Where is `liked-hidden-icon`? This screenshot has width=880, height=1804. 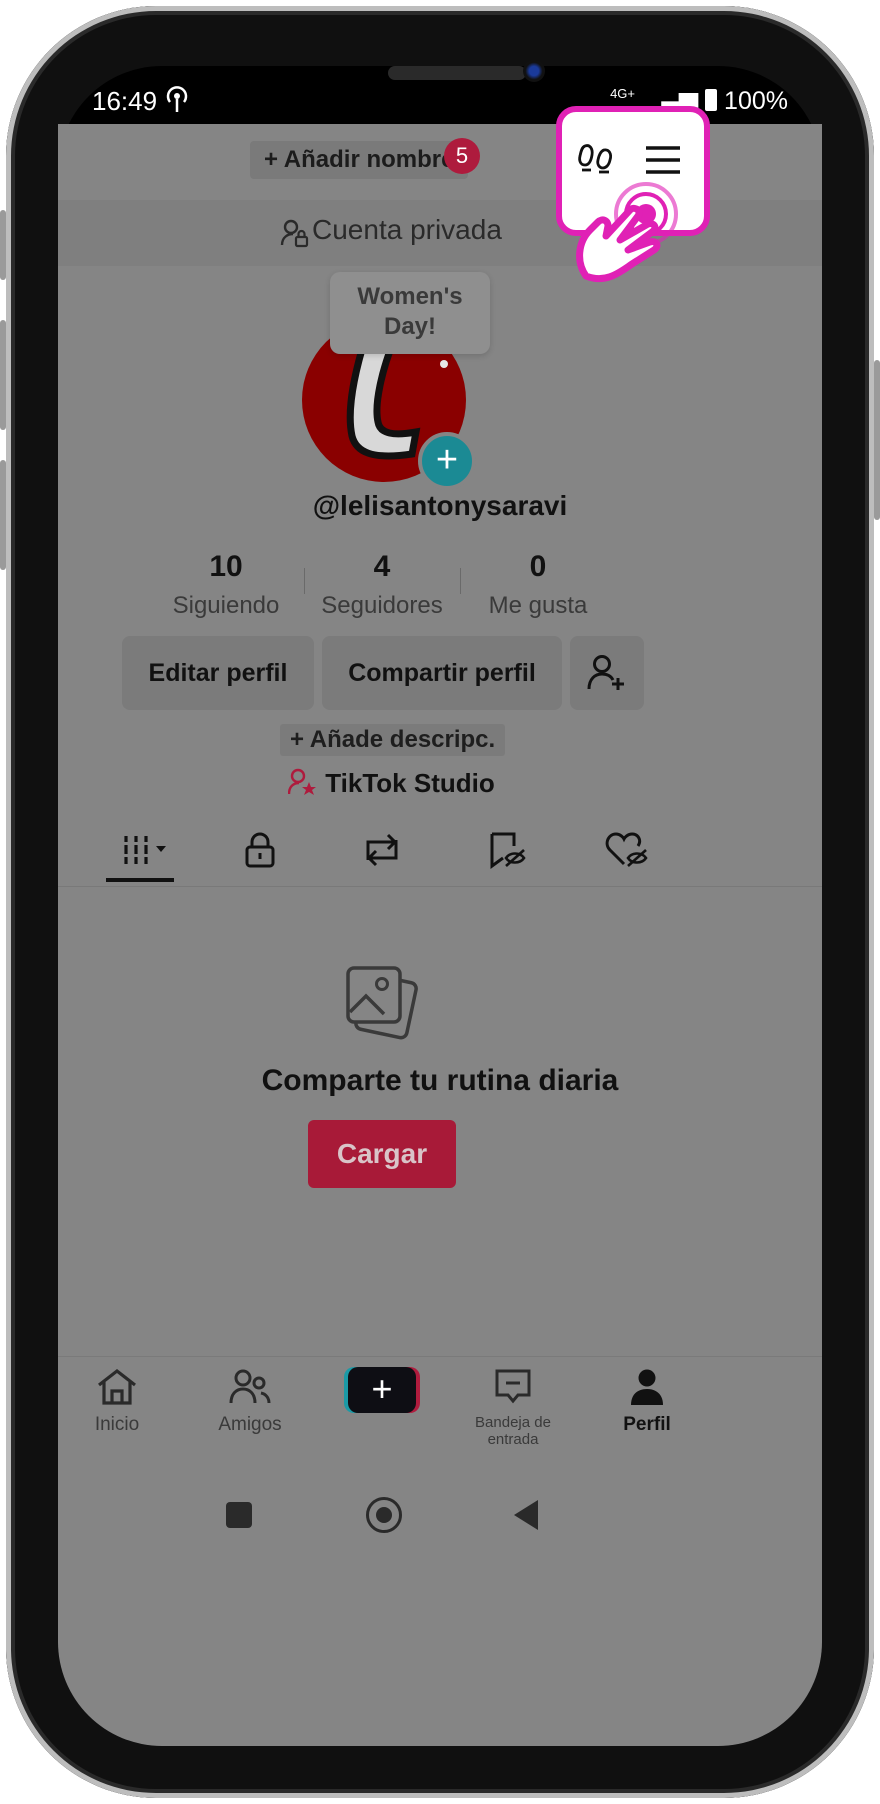
liked-hidden-icon is located at coordinates (626, 849).